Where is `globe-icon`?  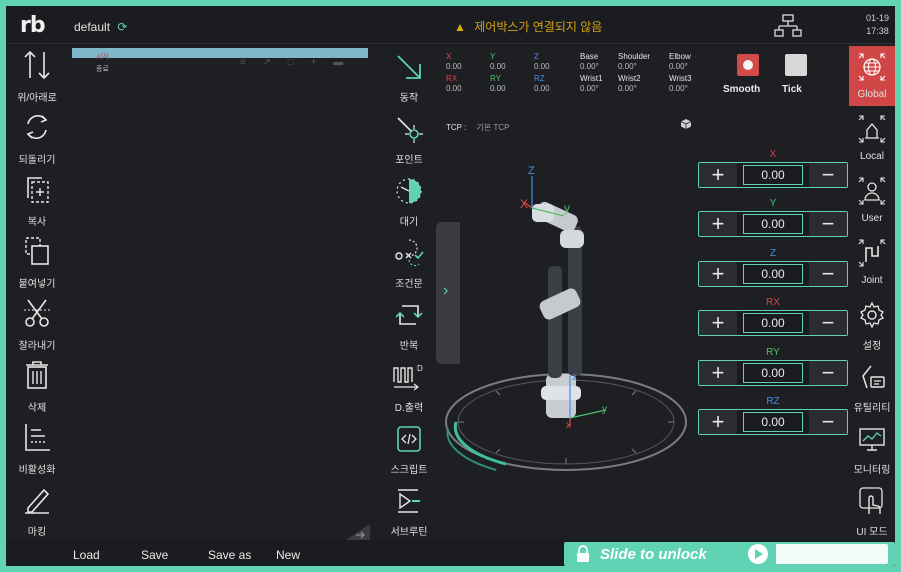
globe-icon is located at coordinates (872, 67).